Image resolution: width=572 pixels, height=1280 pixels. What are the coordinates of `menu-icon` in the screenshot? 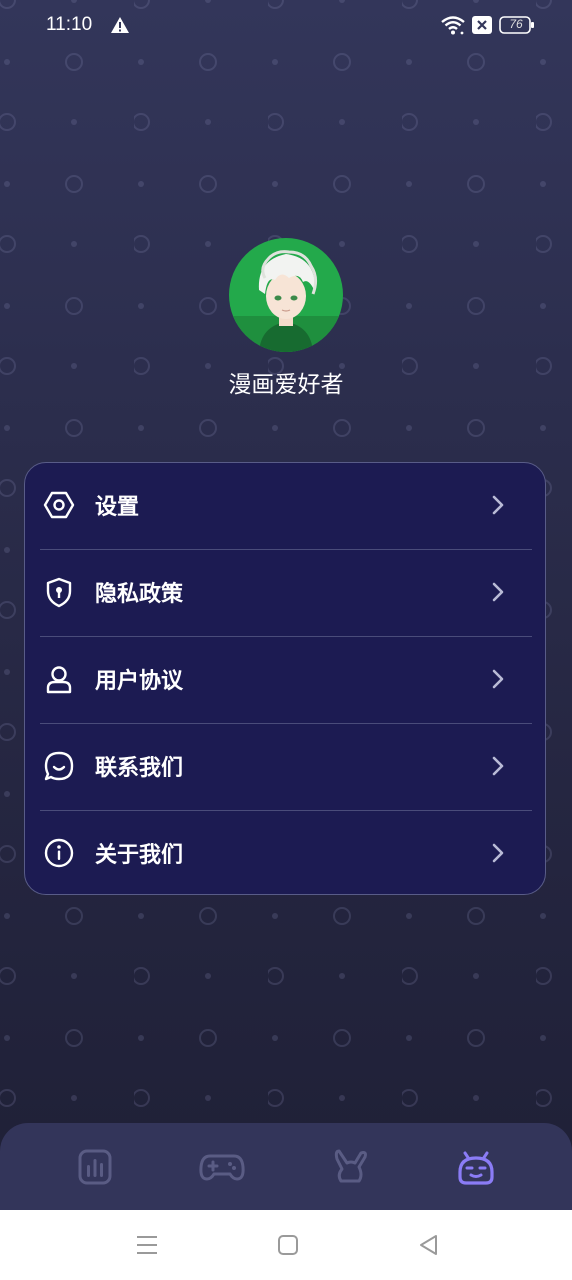 It's located at (147, 1245).